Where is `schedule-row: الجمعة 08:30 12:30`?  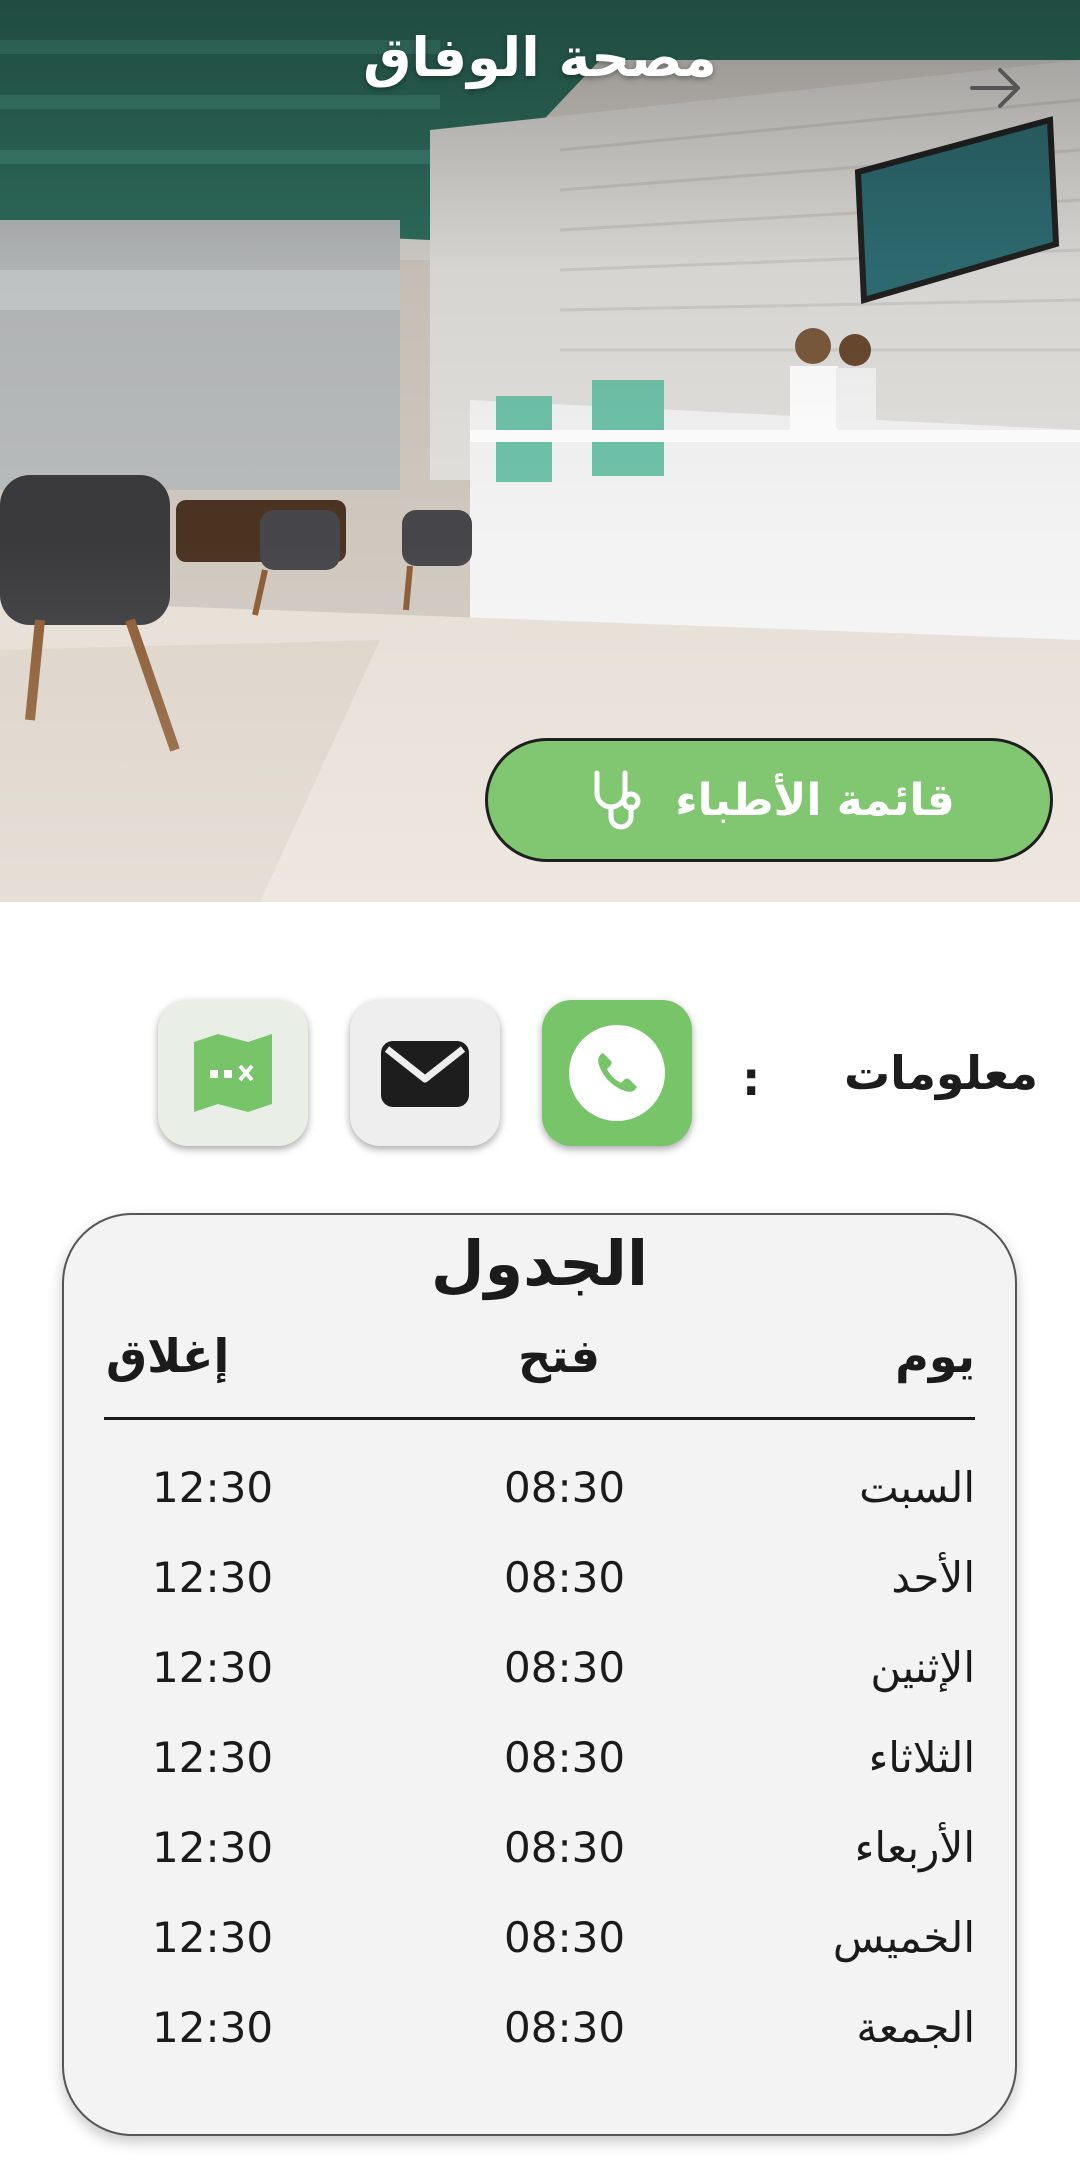 schedule-row: الجمعة 08:30 12:30 is located at coordinates (539, 2048).